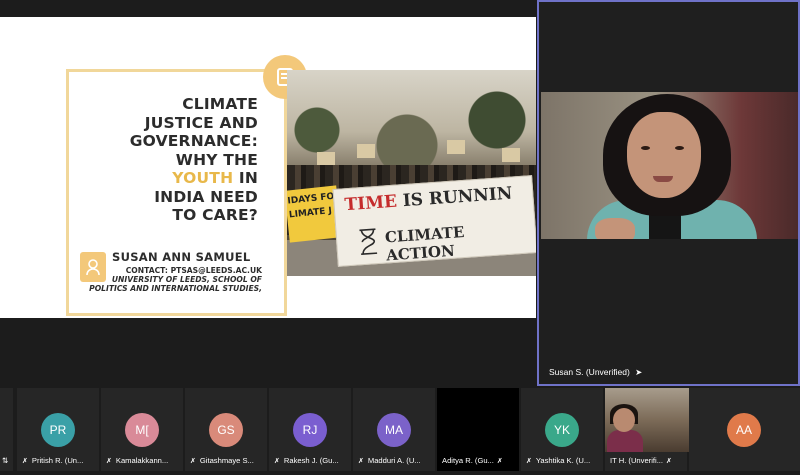 The width and height of the screenshot is (800, 475). I want to click on participant-name: Aditya R. (Gu... ✗, so click(474, 460).